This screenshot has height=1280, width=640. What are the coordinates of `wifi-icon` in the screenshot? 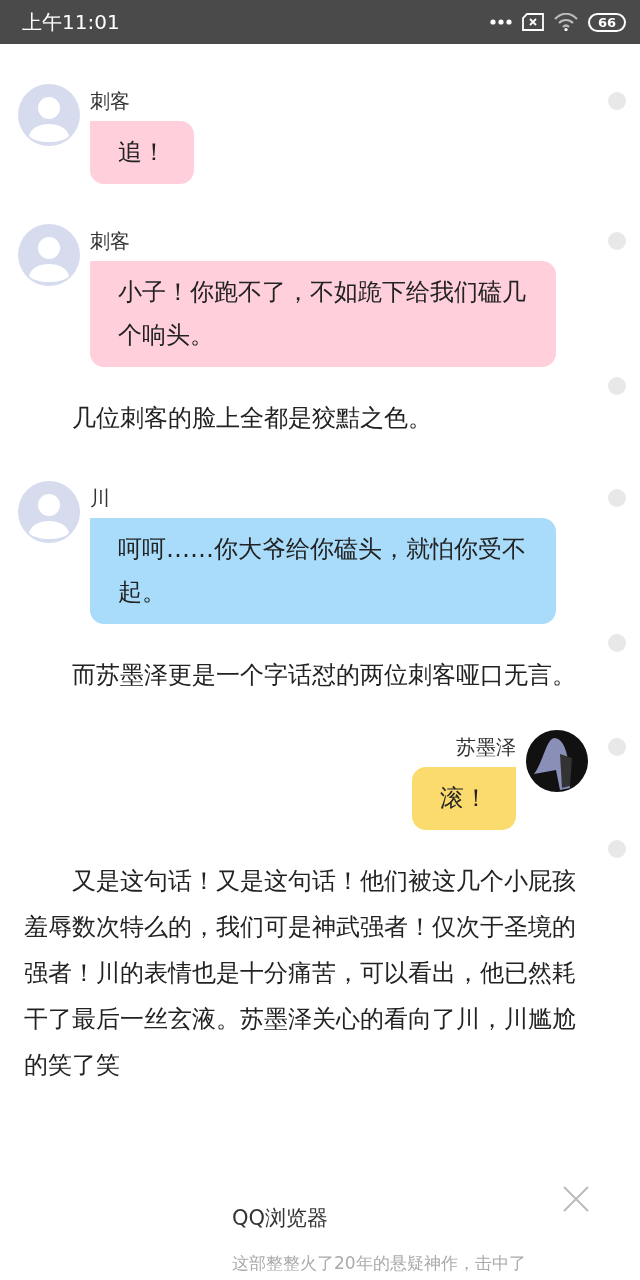 It's located at (565, 22).